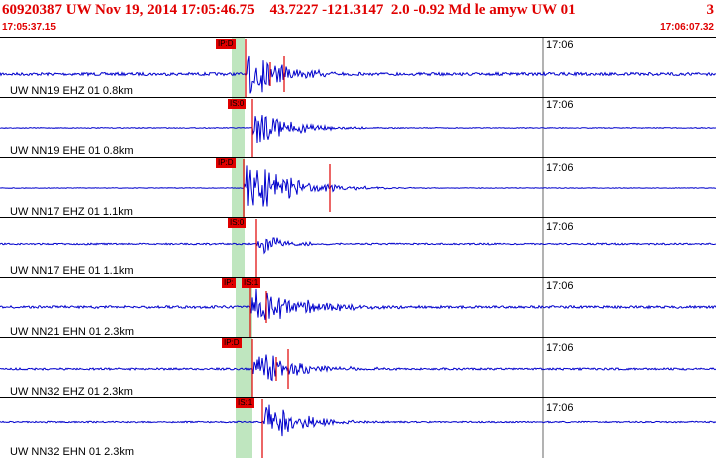  Describe the element at coordinates (687, 27) in the screenshot. I see `end-time: 17:06:07.32` at that location.